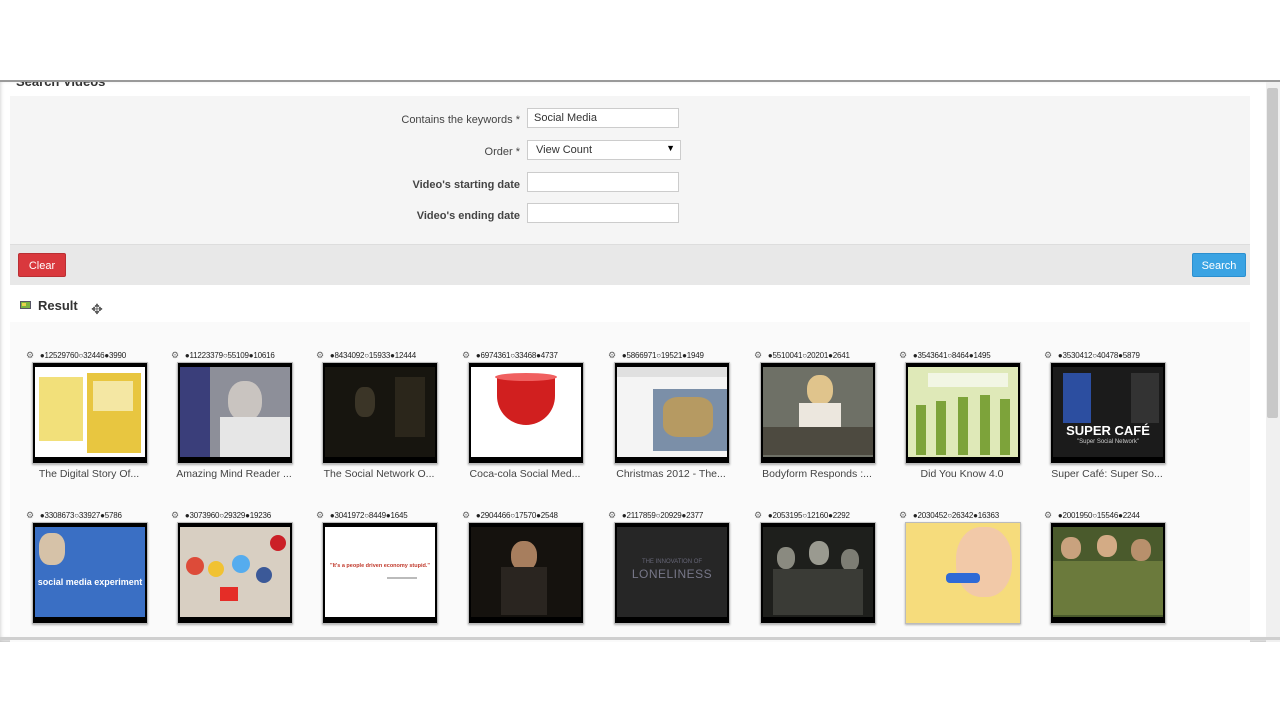 The width and height of the screenshot is (1280, 720). I want to click on video-stats: ●2001950○15546●2244, so click(1098, 515).